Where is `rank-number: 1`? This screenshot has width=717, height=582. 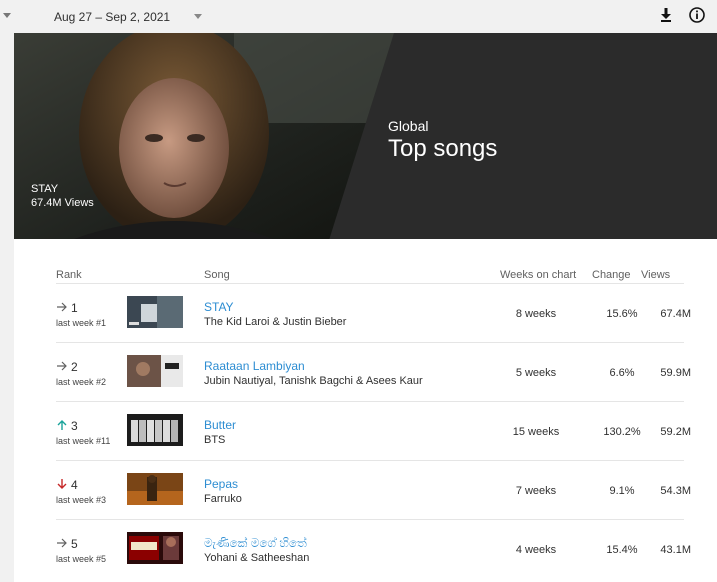 rank-number: 1 is located at coordinates (74, 308).